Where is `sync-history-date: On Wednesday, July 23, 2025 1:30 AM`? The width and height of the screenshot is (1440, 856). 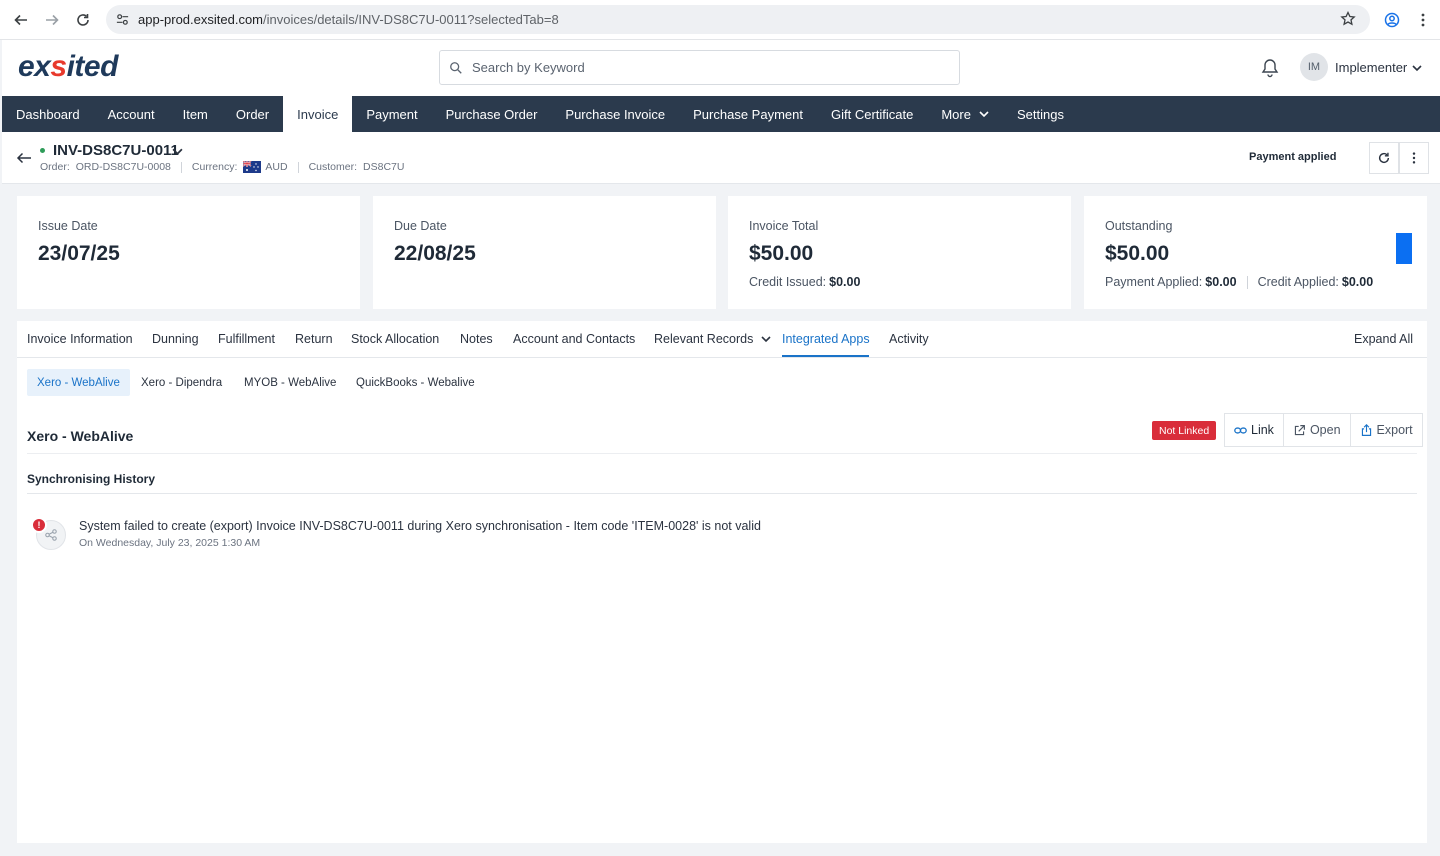 sync-history-date: On Wednesday, July 23, 2025 1:30 AM is located at coordinates (170, 543).